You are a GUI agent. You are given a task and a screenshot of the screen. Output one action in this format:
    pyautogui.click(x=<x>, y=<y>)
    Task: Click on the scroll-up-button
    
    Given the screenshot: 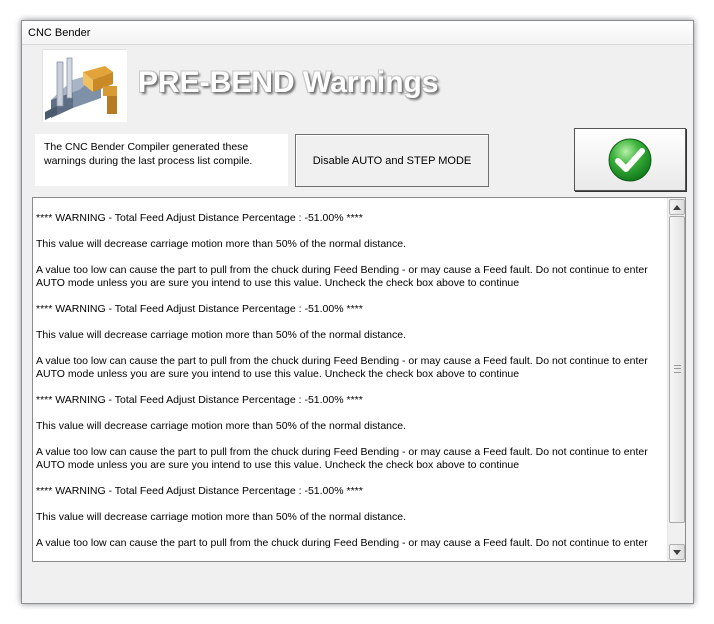 What is the action you would take?
    pyautogui.click(x=677, y=207)
    